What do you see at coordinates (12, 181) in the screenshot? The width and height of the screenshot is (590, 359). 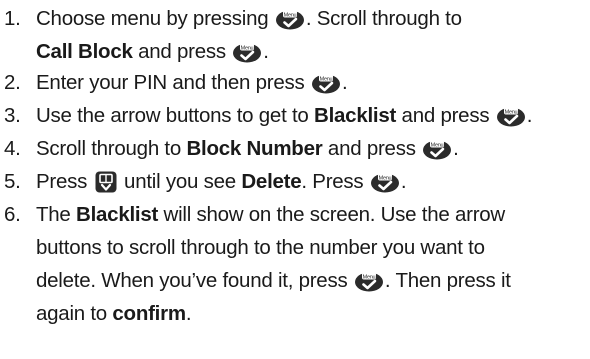 I see `step-number: 5.` at bounding box center [12, 181].